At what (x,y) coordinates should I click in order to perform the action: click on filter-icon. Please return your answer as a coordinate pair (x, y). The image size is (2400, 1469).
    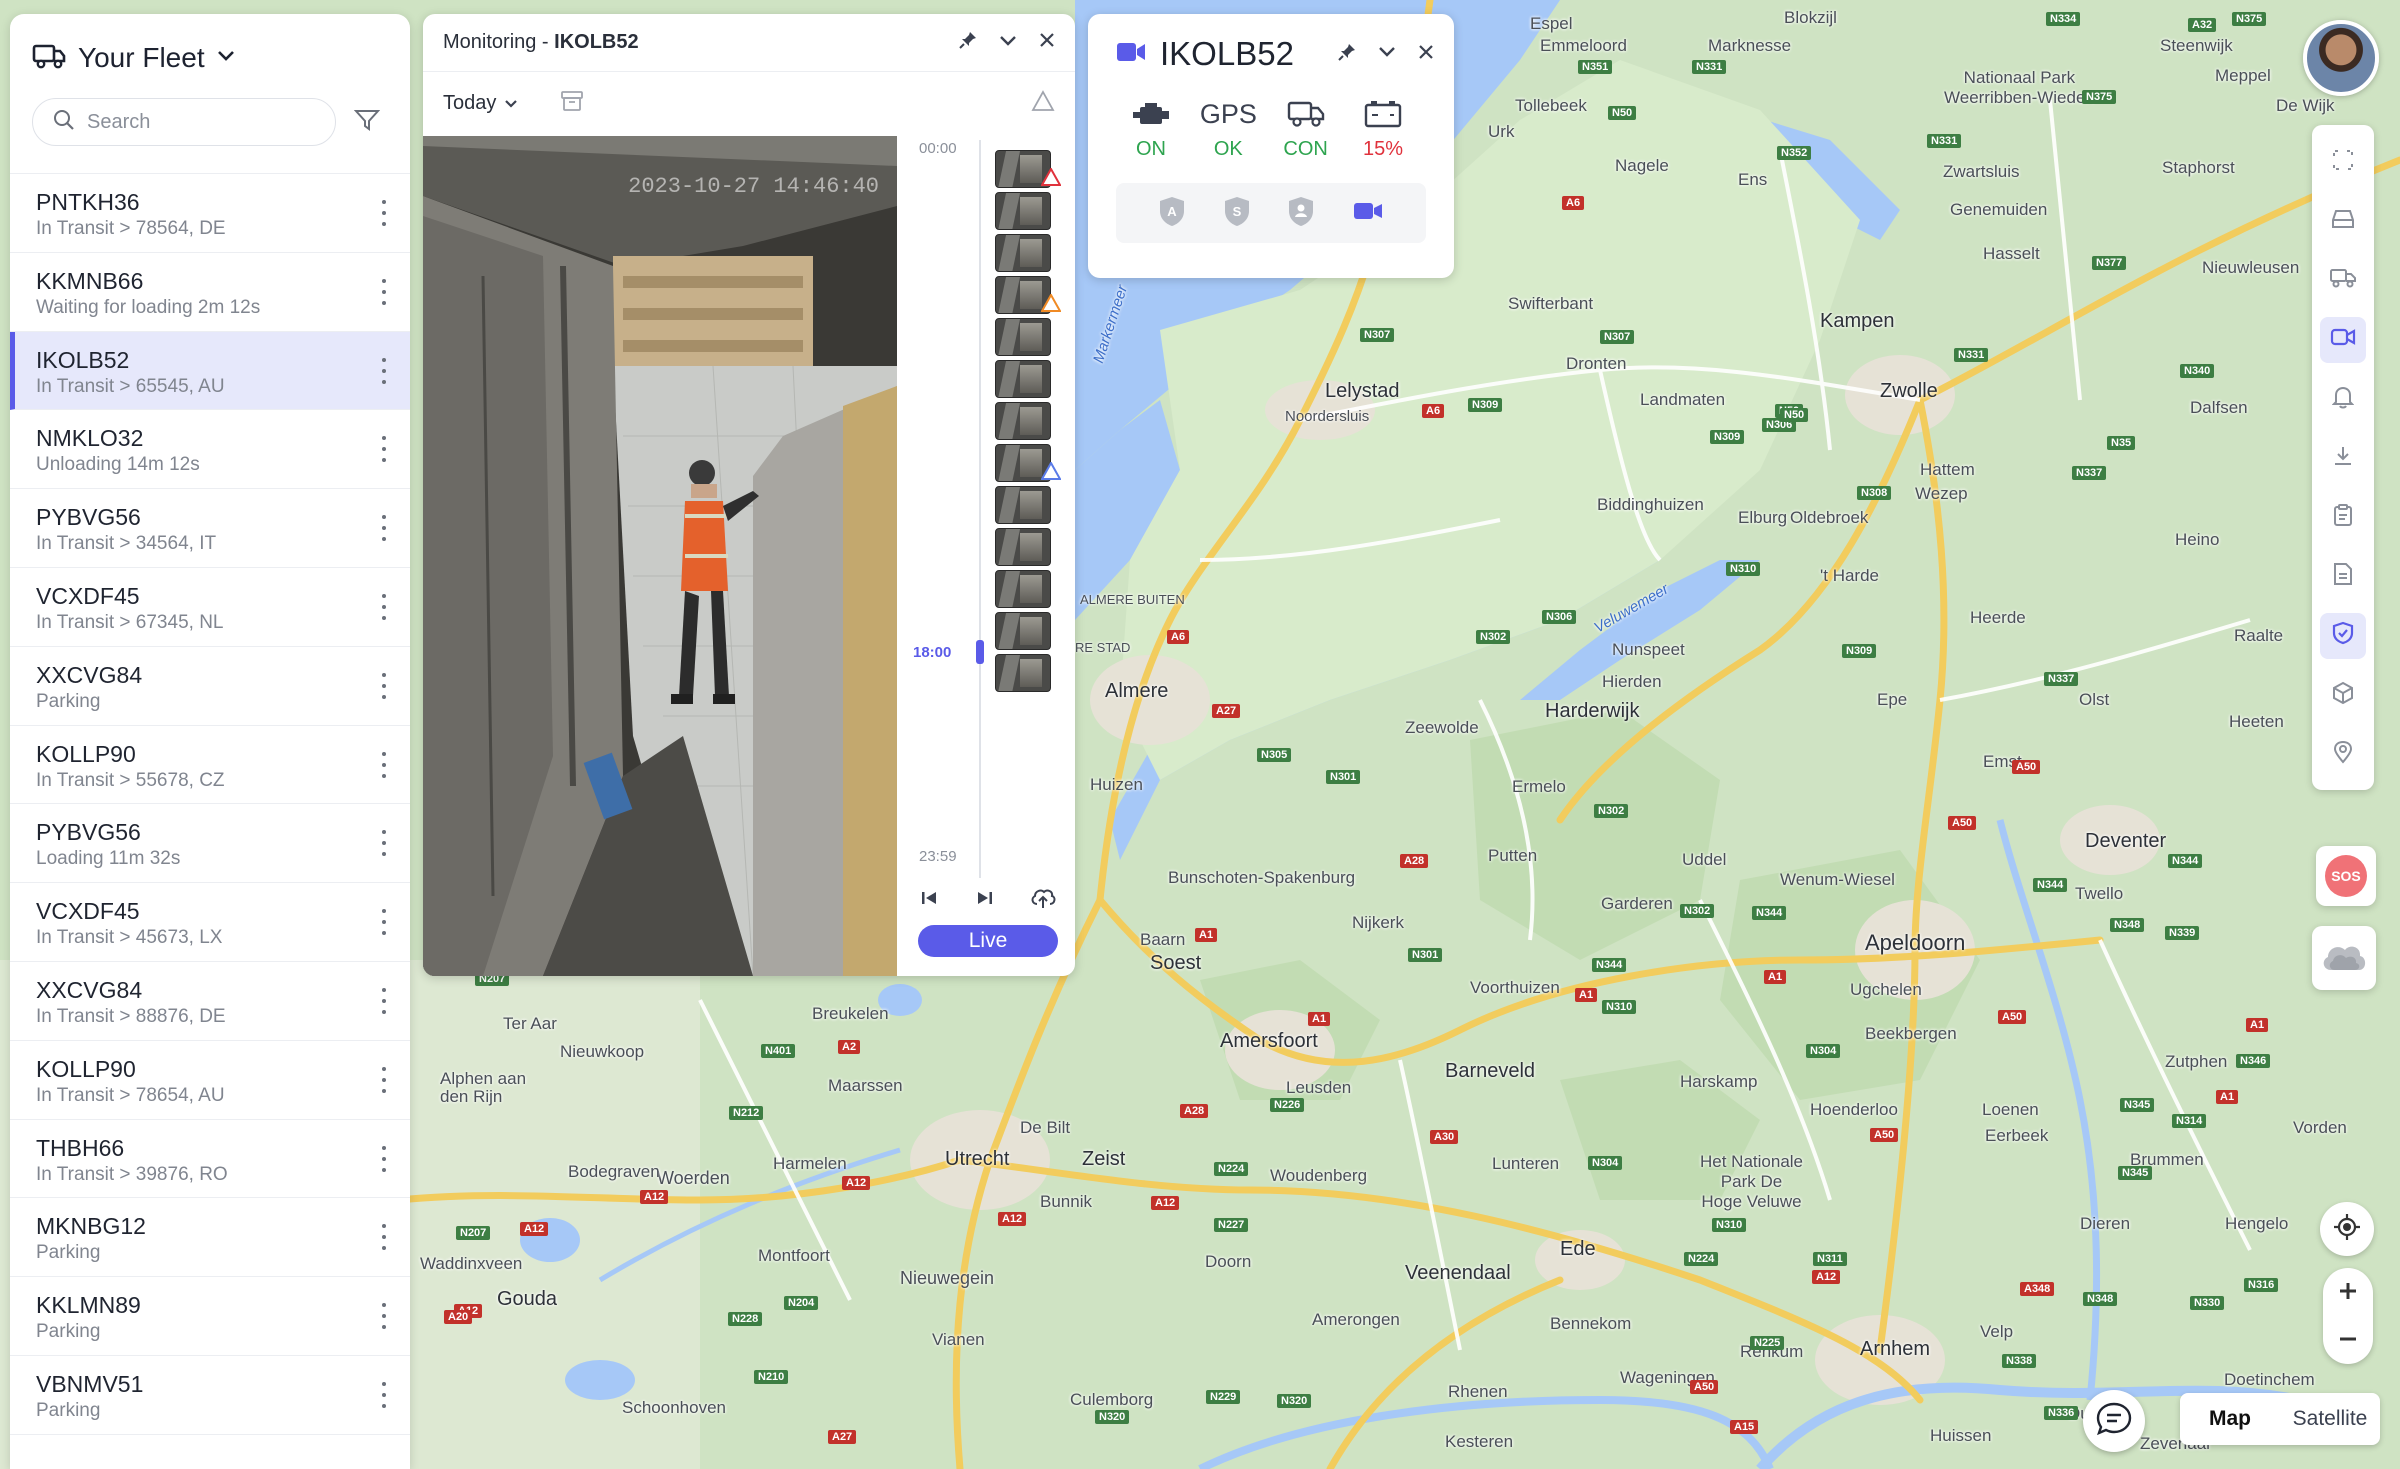
    Looking at the image, I should click on (367, 122).